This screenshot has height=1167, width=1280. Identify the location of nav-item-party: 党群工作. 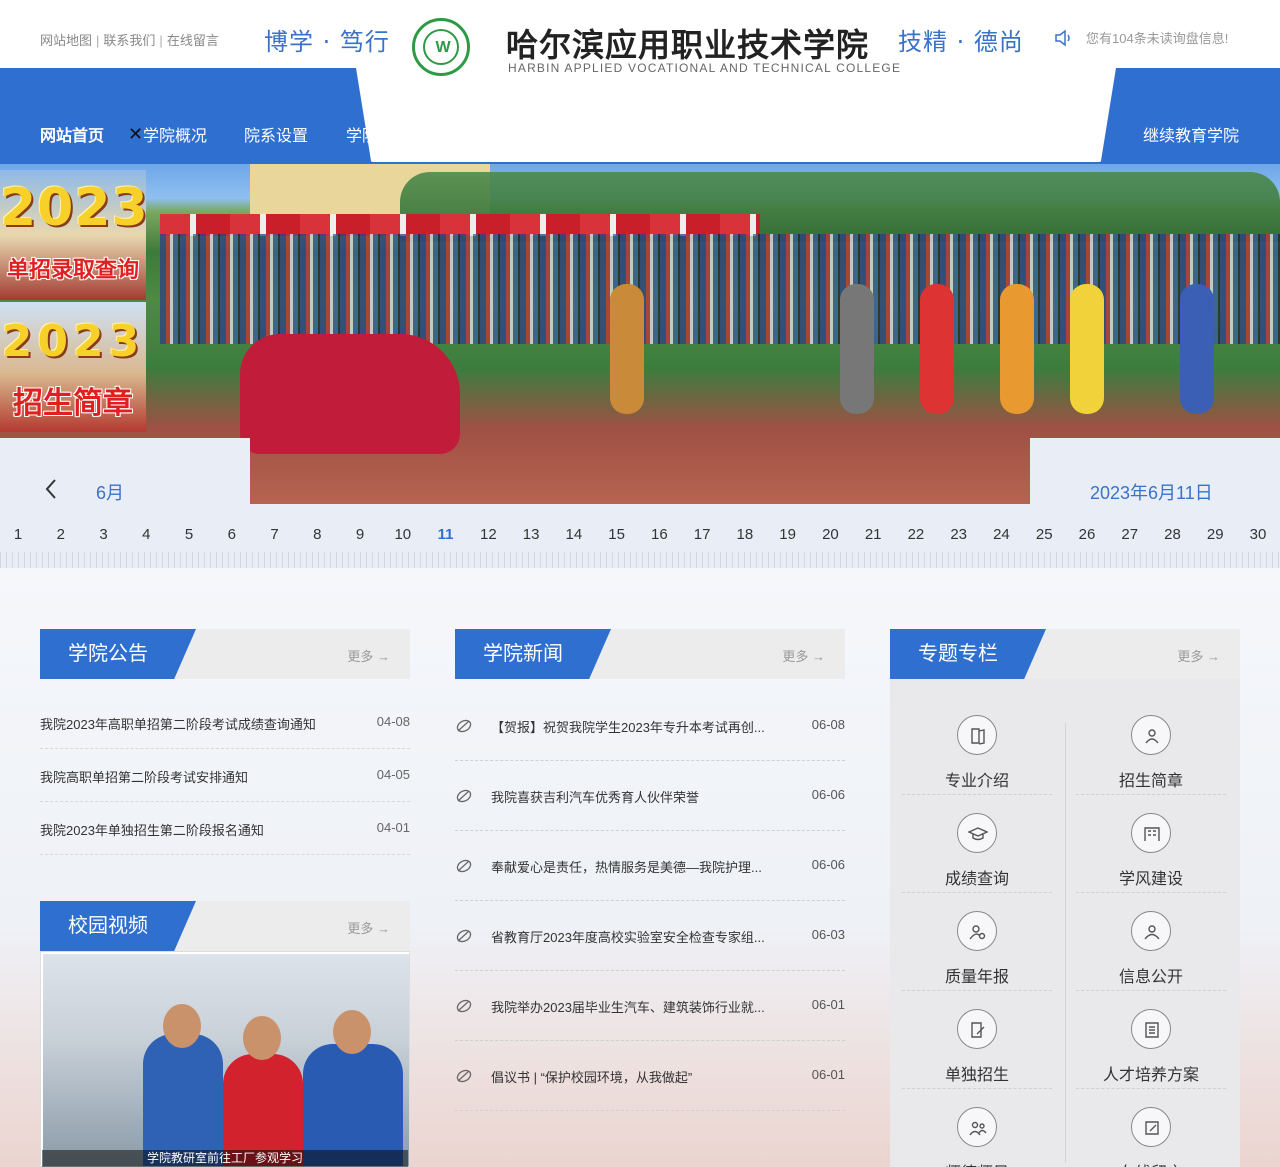
(870, 134).